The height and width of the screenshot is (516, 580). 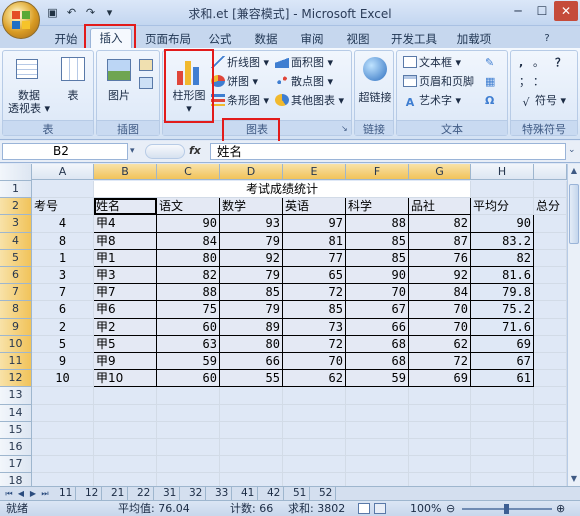 What do you see at coordinates (240, 63) in the screenshot?
I see `line-chart-button: 折线图 ▾` at bounding box center [240, 63].